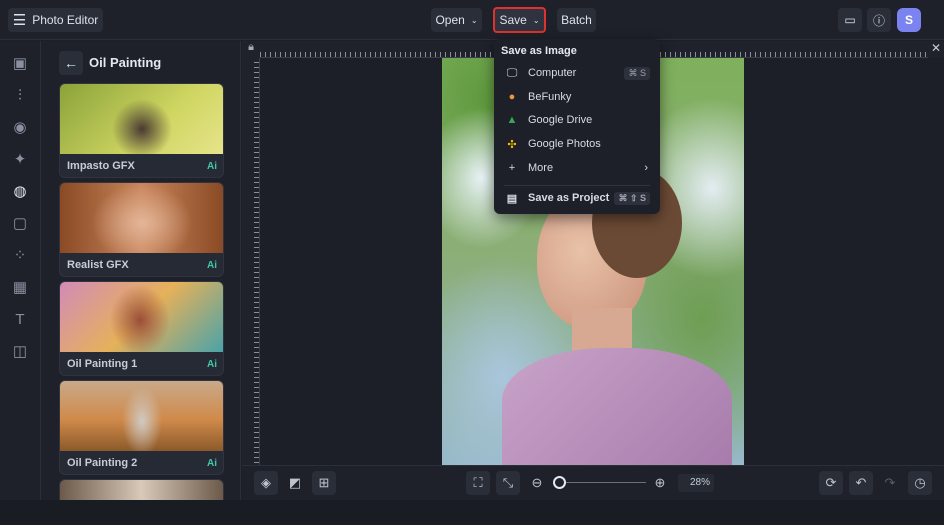 This screenshot has width=944, height=525. Describe the element at coordinates (102, 463) in the screenshot. I see `effect-label: Oil Painting 2` at that location.